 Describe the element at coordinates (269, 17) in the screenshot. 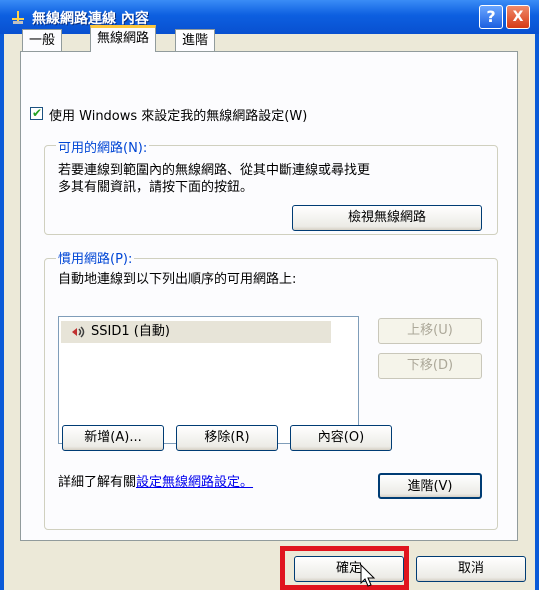

I see `title-bar: 無線網路連線 內容 ? X` at that location.